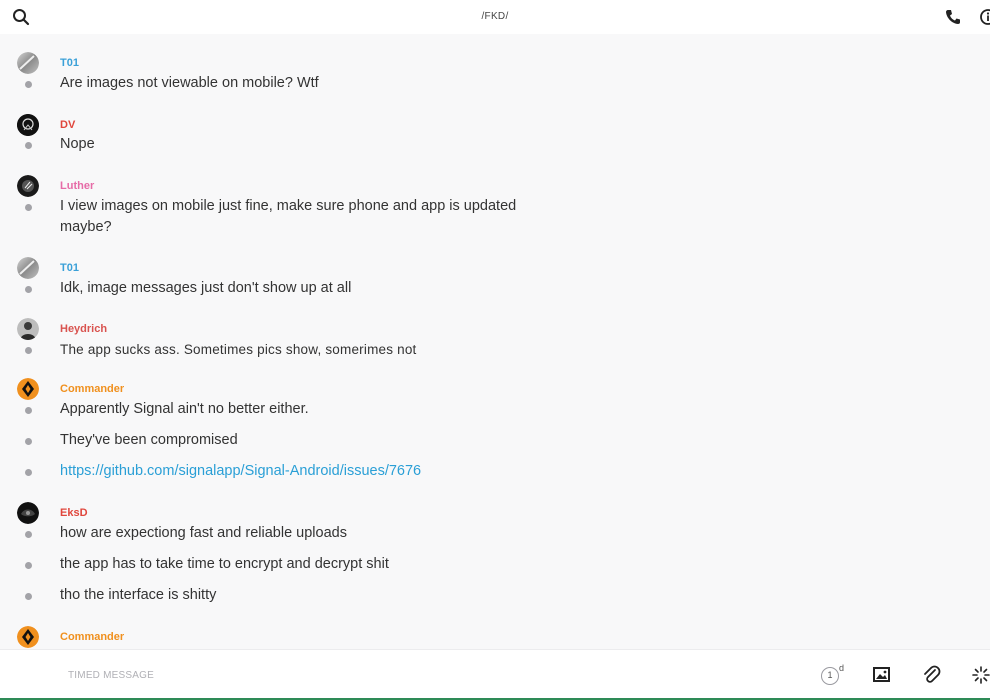 This screenshot has height=700, width=990. What do you see at coordinates (28, 186) in the screenshot?
I see `avatar-luther` at bounding box center [28, 186].